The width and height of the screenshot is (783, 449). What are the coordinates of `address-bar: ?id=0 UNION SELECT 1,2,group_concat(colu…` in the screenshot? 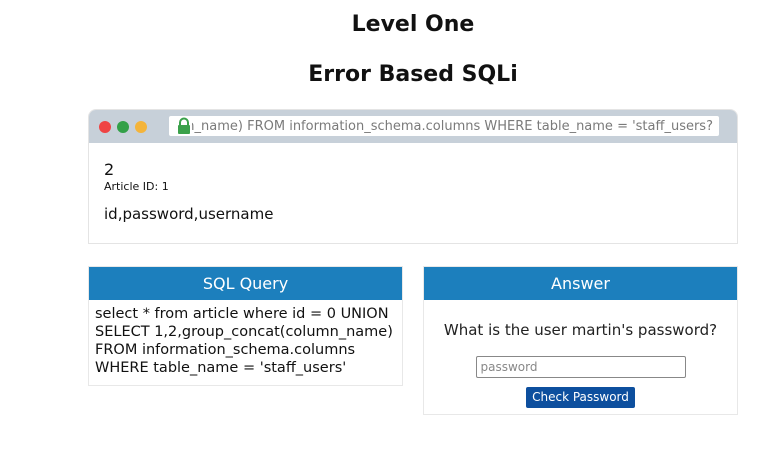 It's located at (444, 126).